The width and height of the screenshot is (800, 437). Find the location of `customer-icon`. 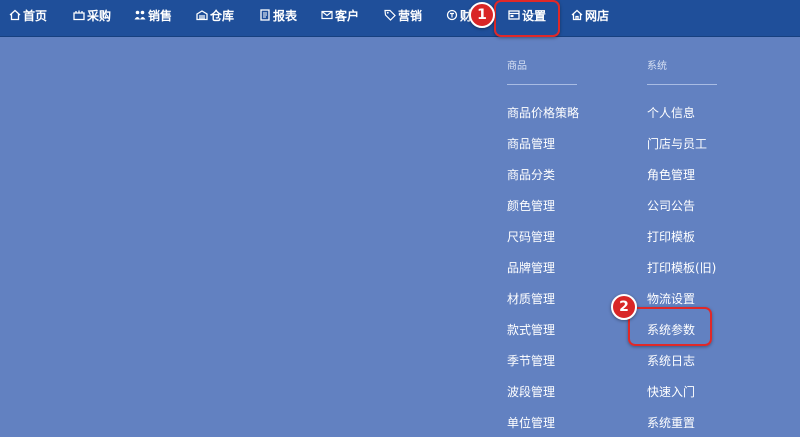

customer-icon is located at coordinates (326, 15).